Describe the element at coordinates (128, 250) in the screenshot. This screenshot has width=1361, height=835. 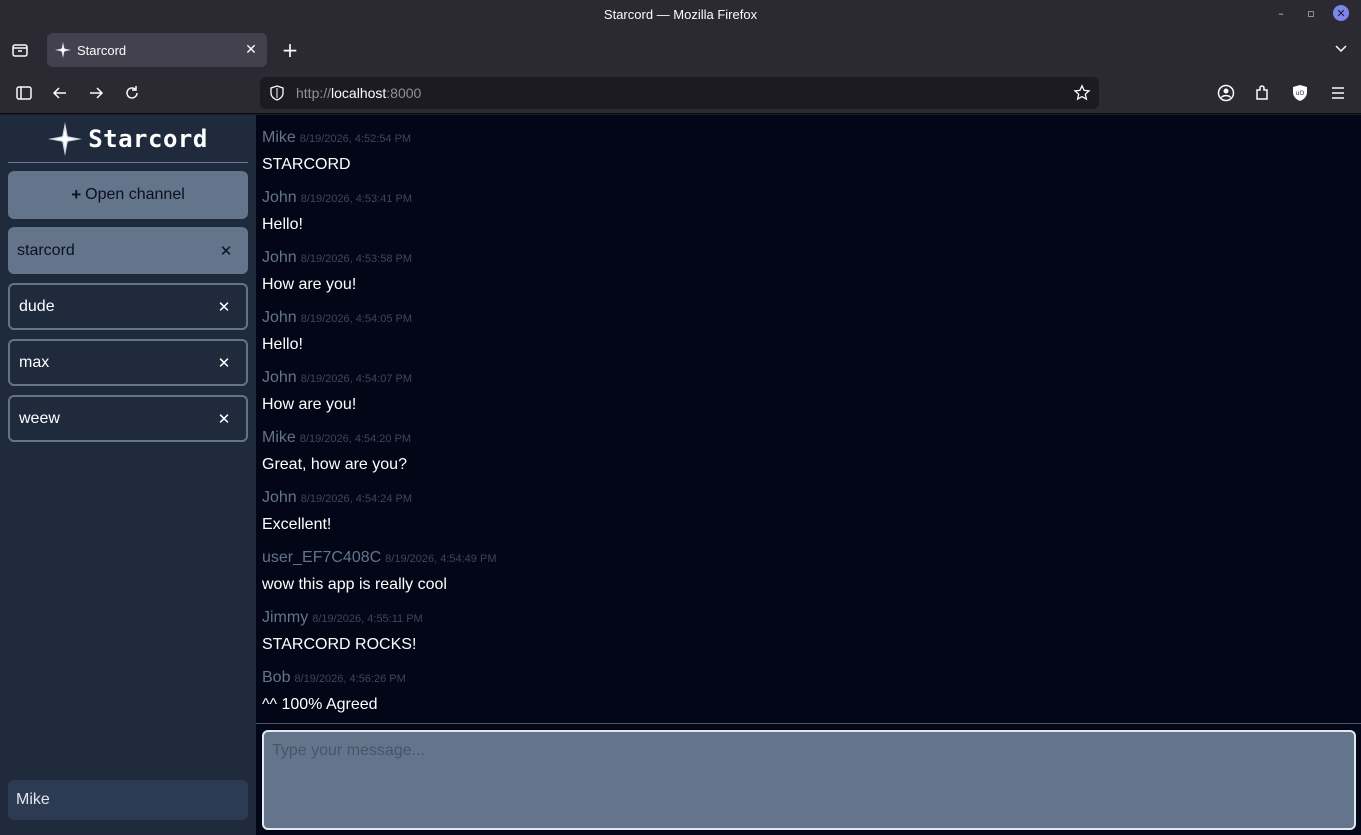
I see `channel-item-starcord: starcord ✕` at that location.